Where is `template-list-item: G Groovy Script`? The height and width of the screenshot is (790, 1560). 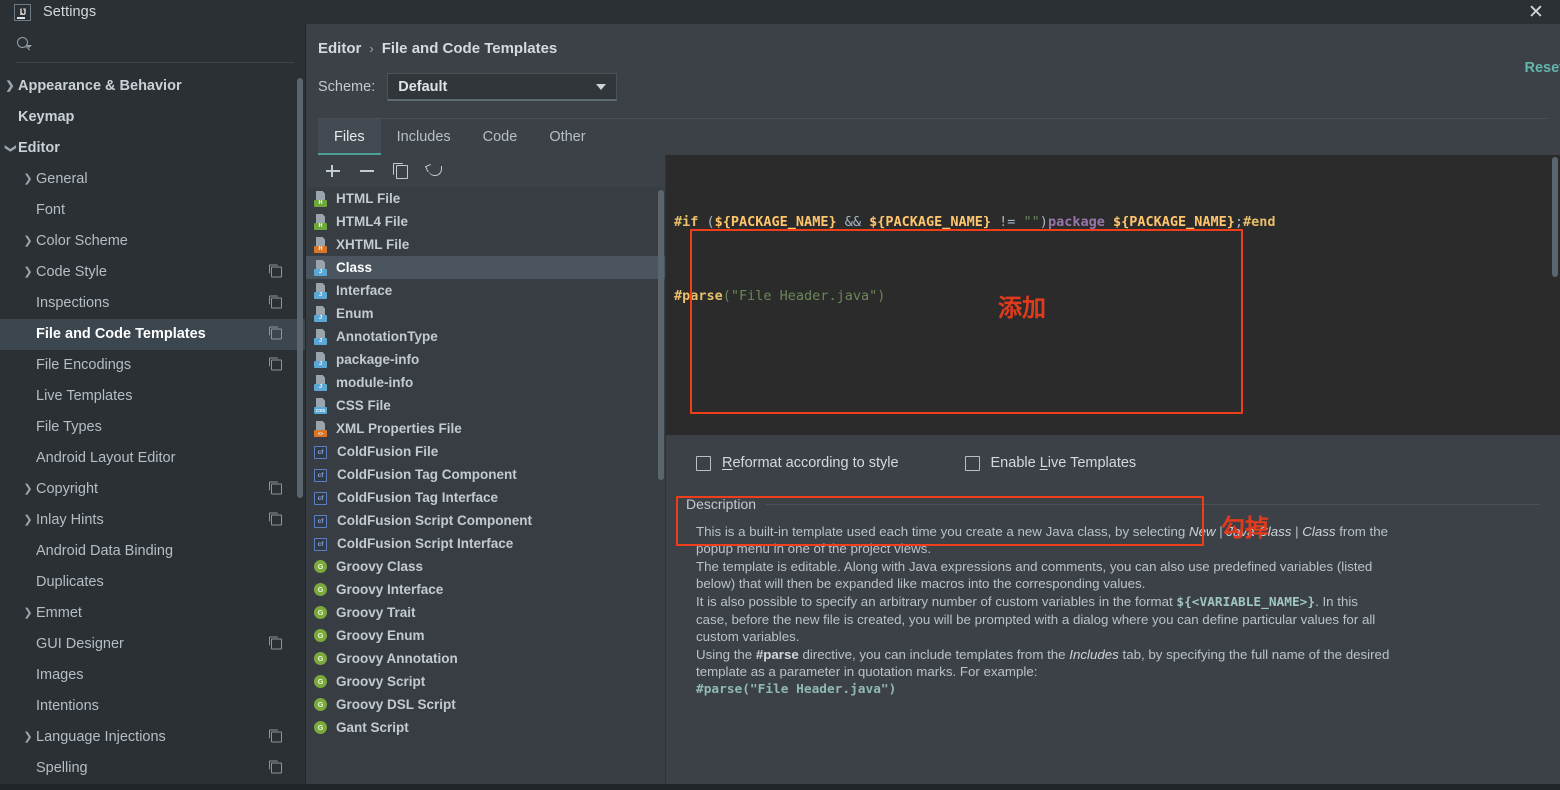 template-list-item: G Groovy Script is located at coordinates (486, 681).